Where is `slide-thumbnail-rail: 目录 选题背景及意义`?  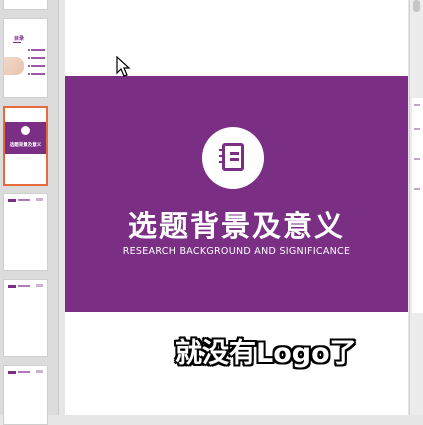 slide-thumbnail-rail: 目录 选题背景及意义 is located at coordinates (29, 212).